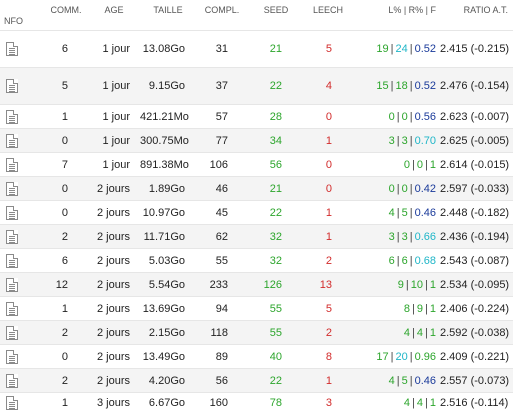 The width and height of the screenshot is (513, 413). I want to click on comm-cell: 5, so click(64, 86).